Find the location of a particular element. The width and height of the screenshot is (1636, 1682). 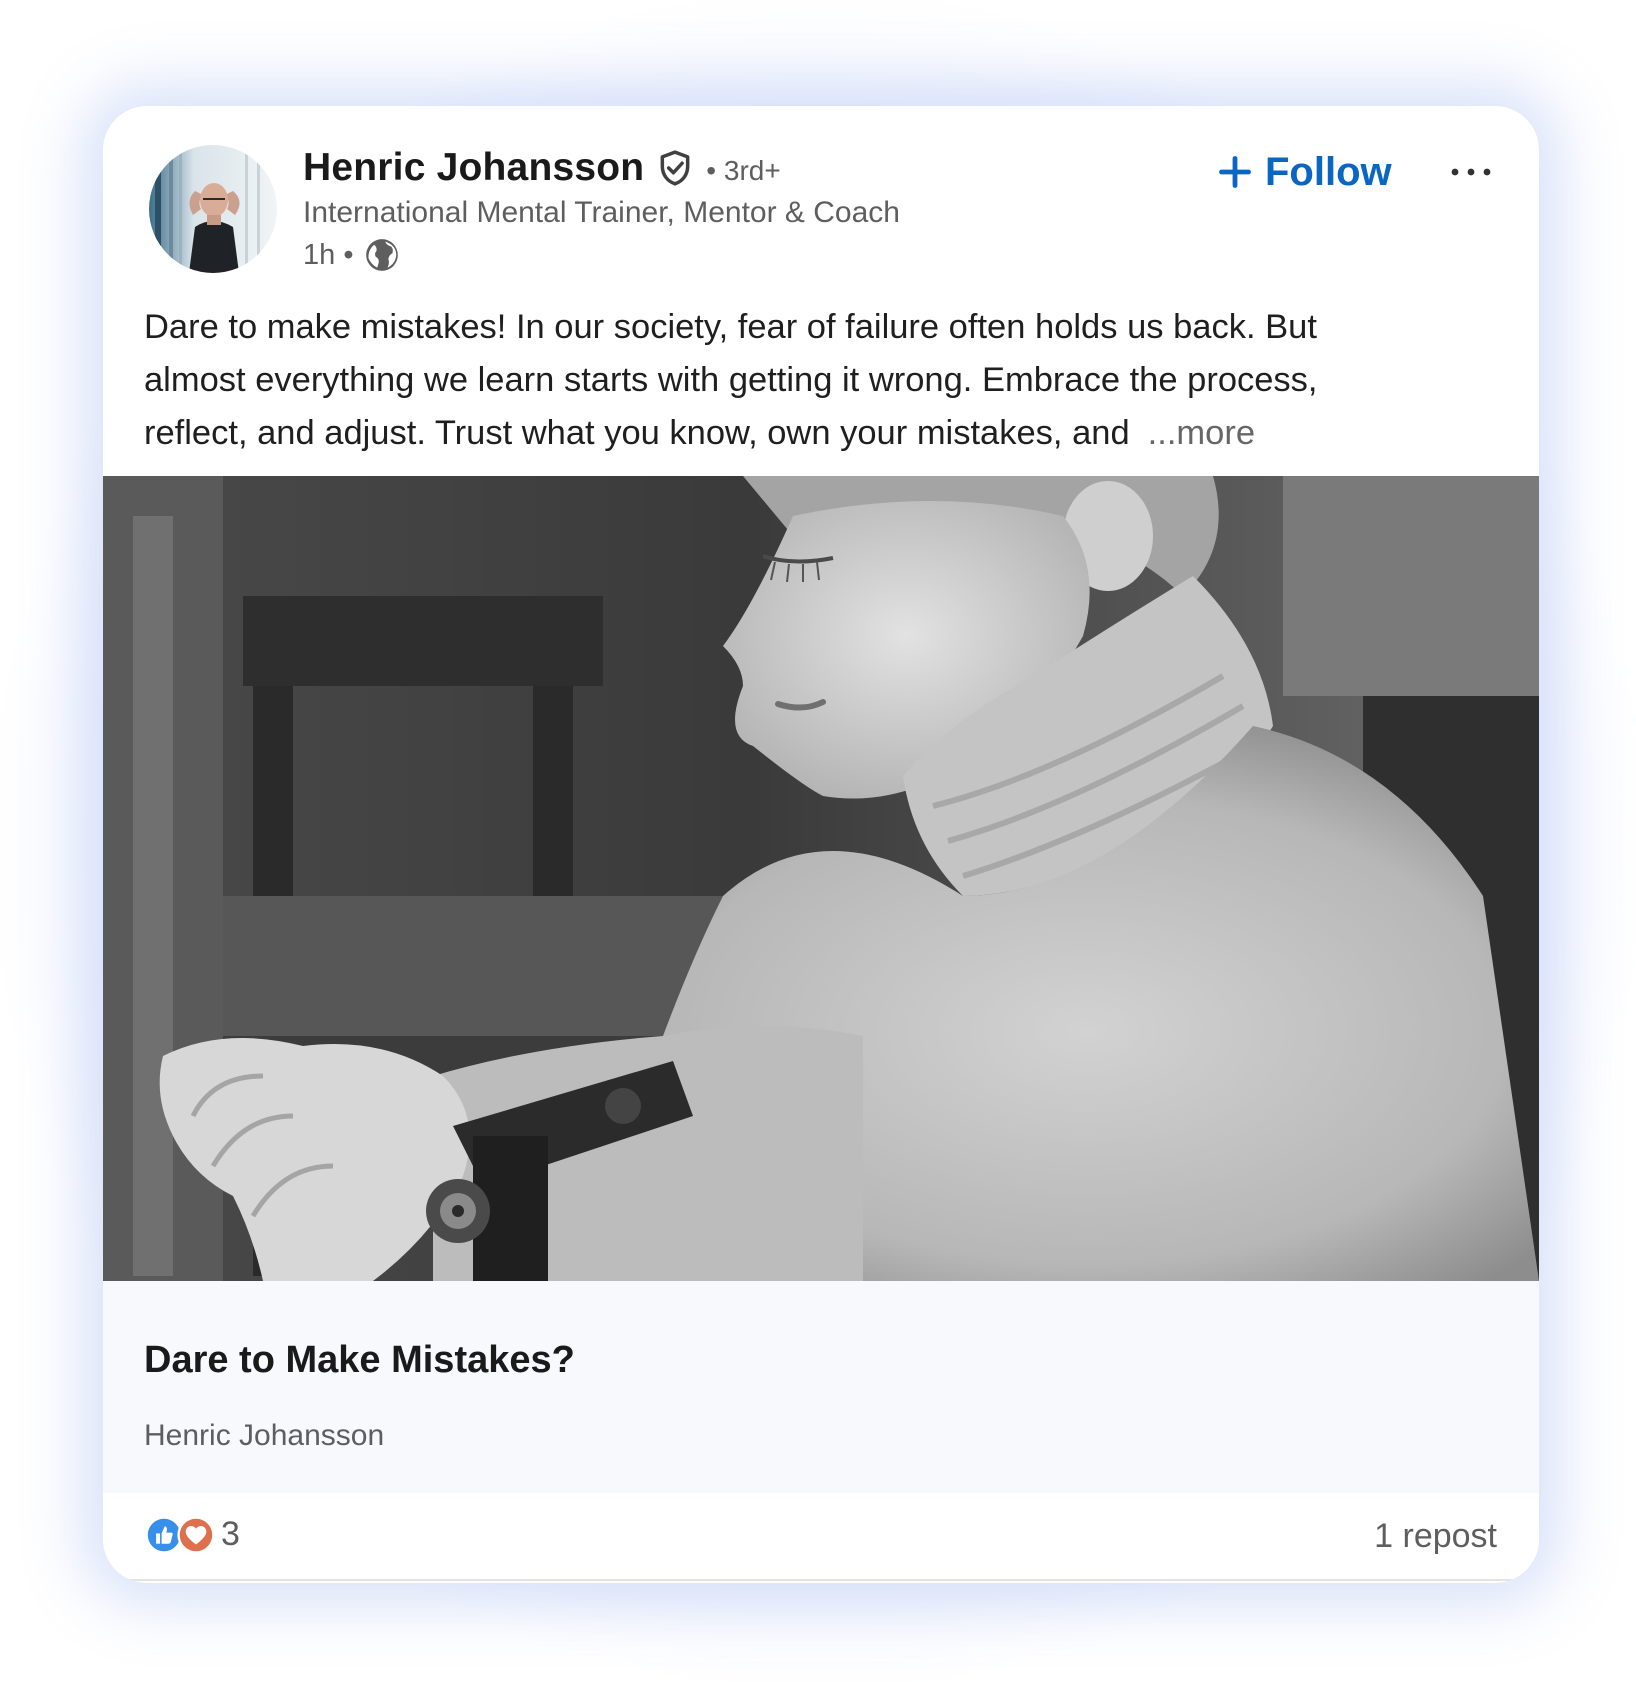

repost-count: 1 repost is located at coordinates (1435, 1536).